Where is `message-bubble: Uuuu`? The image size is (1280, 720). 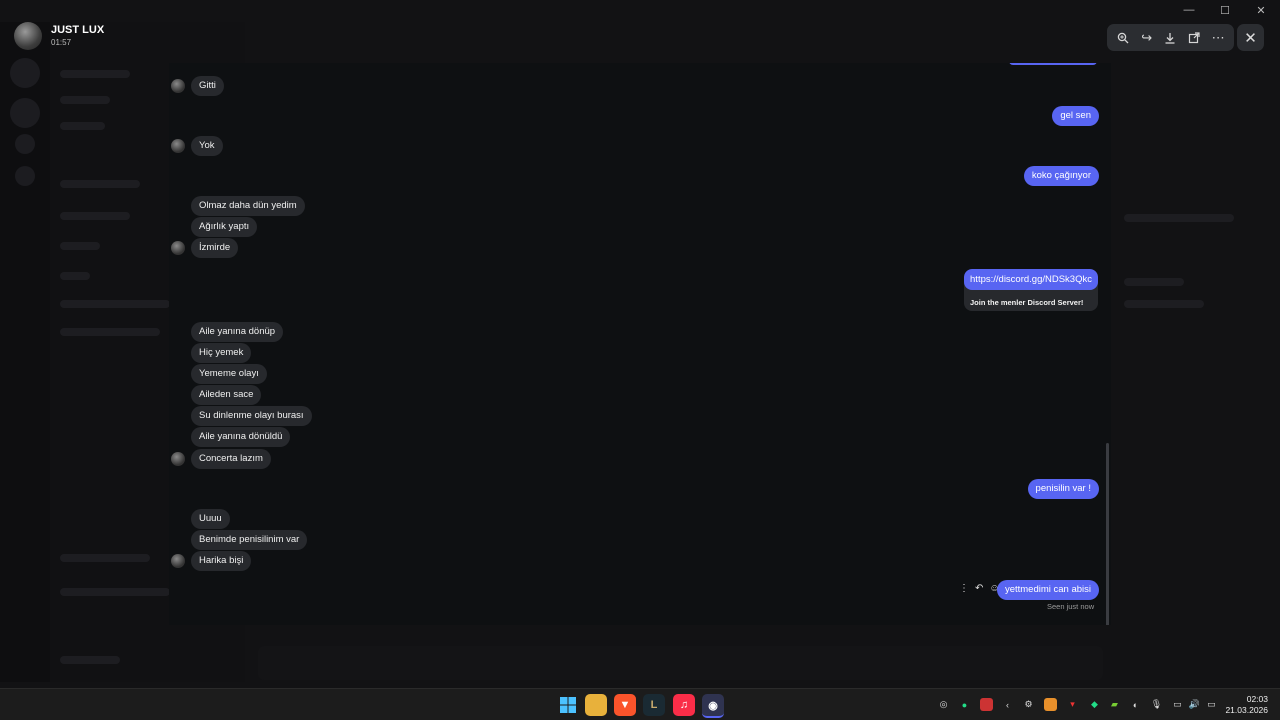 message-bubble: Uuuu is located at coordinates (210, 519).